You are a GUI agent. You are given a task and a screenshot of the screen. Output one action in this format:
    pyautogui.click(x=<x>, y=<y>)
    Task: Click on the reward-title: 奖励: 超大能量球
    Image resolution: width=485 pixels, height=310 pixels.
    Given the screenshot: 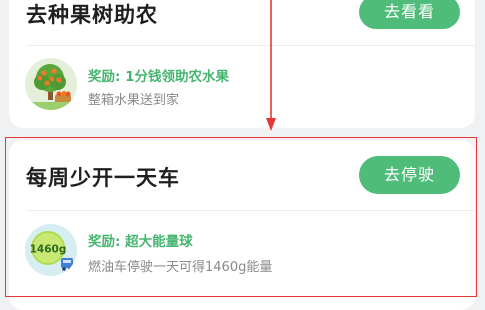 What is the action you would take?
    pyautogui.click(x=140, y=242)
    